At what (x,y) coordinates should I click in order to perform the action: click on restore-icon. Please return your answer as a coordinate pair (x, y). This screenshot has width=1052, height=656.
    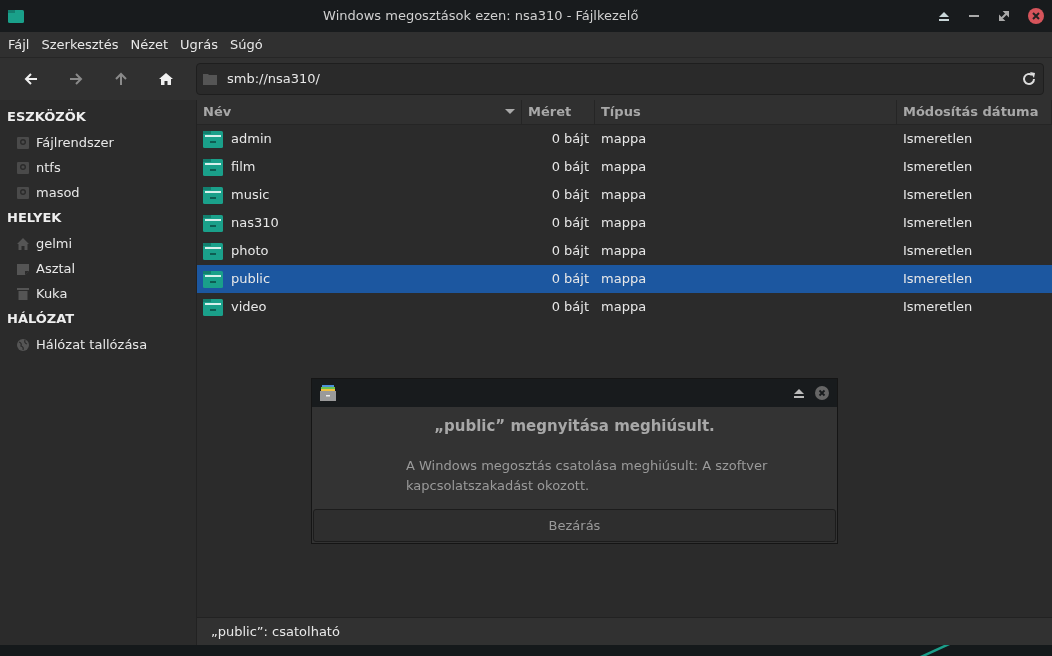
    Looking at the image, I should click on (1003, 16).